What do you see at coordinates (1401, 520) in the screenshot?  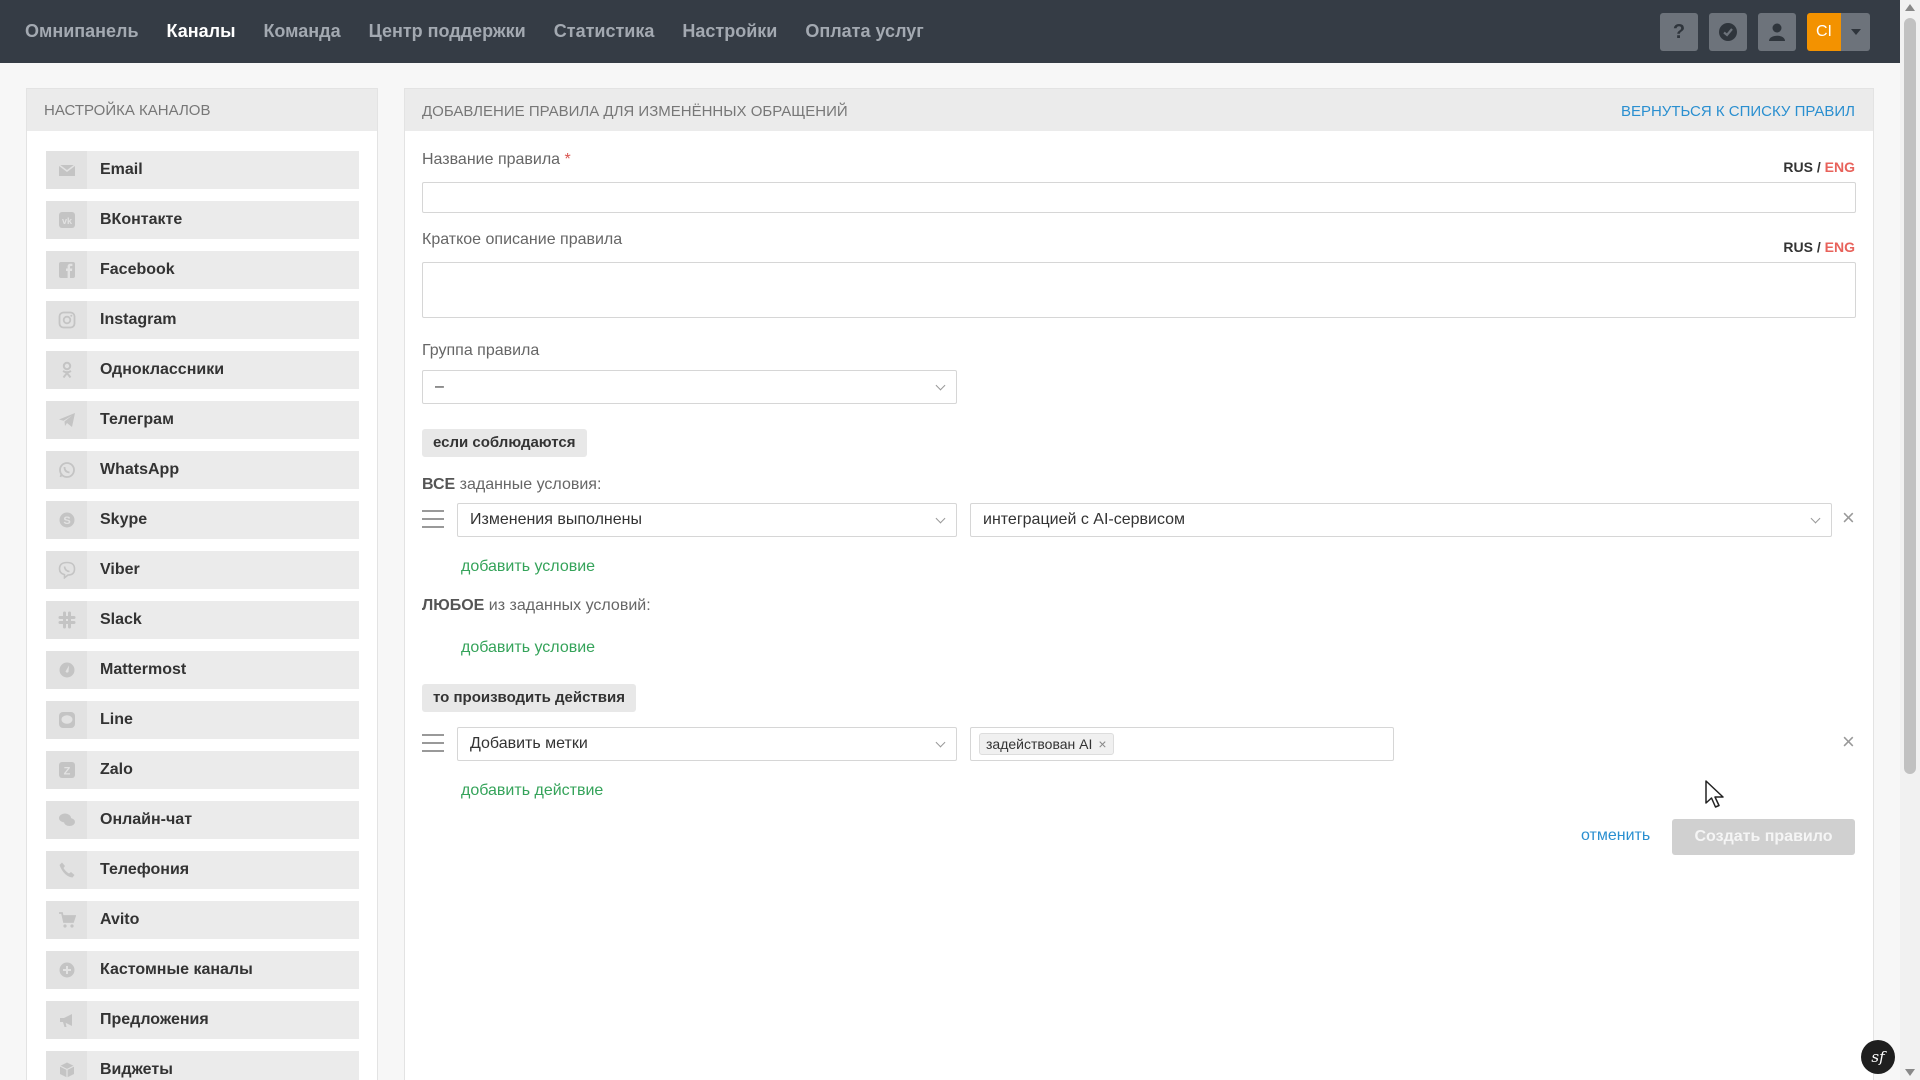 I see `condition-value-select: интеграцией с AI-сервисом` at bounding box center [1401, 520].